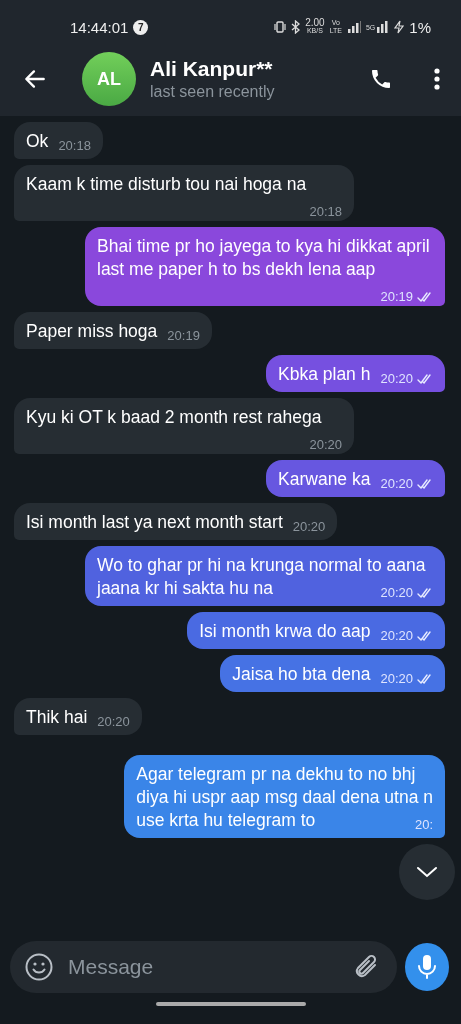  I want to click on last-seen-status: last seen recently, so click(213, 92).